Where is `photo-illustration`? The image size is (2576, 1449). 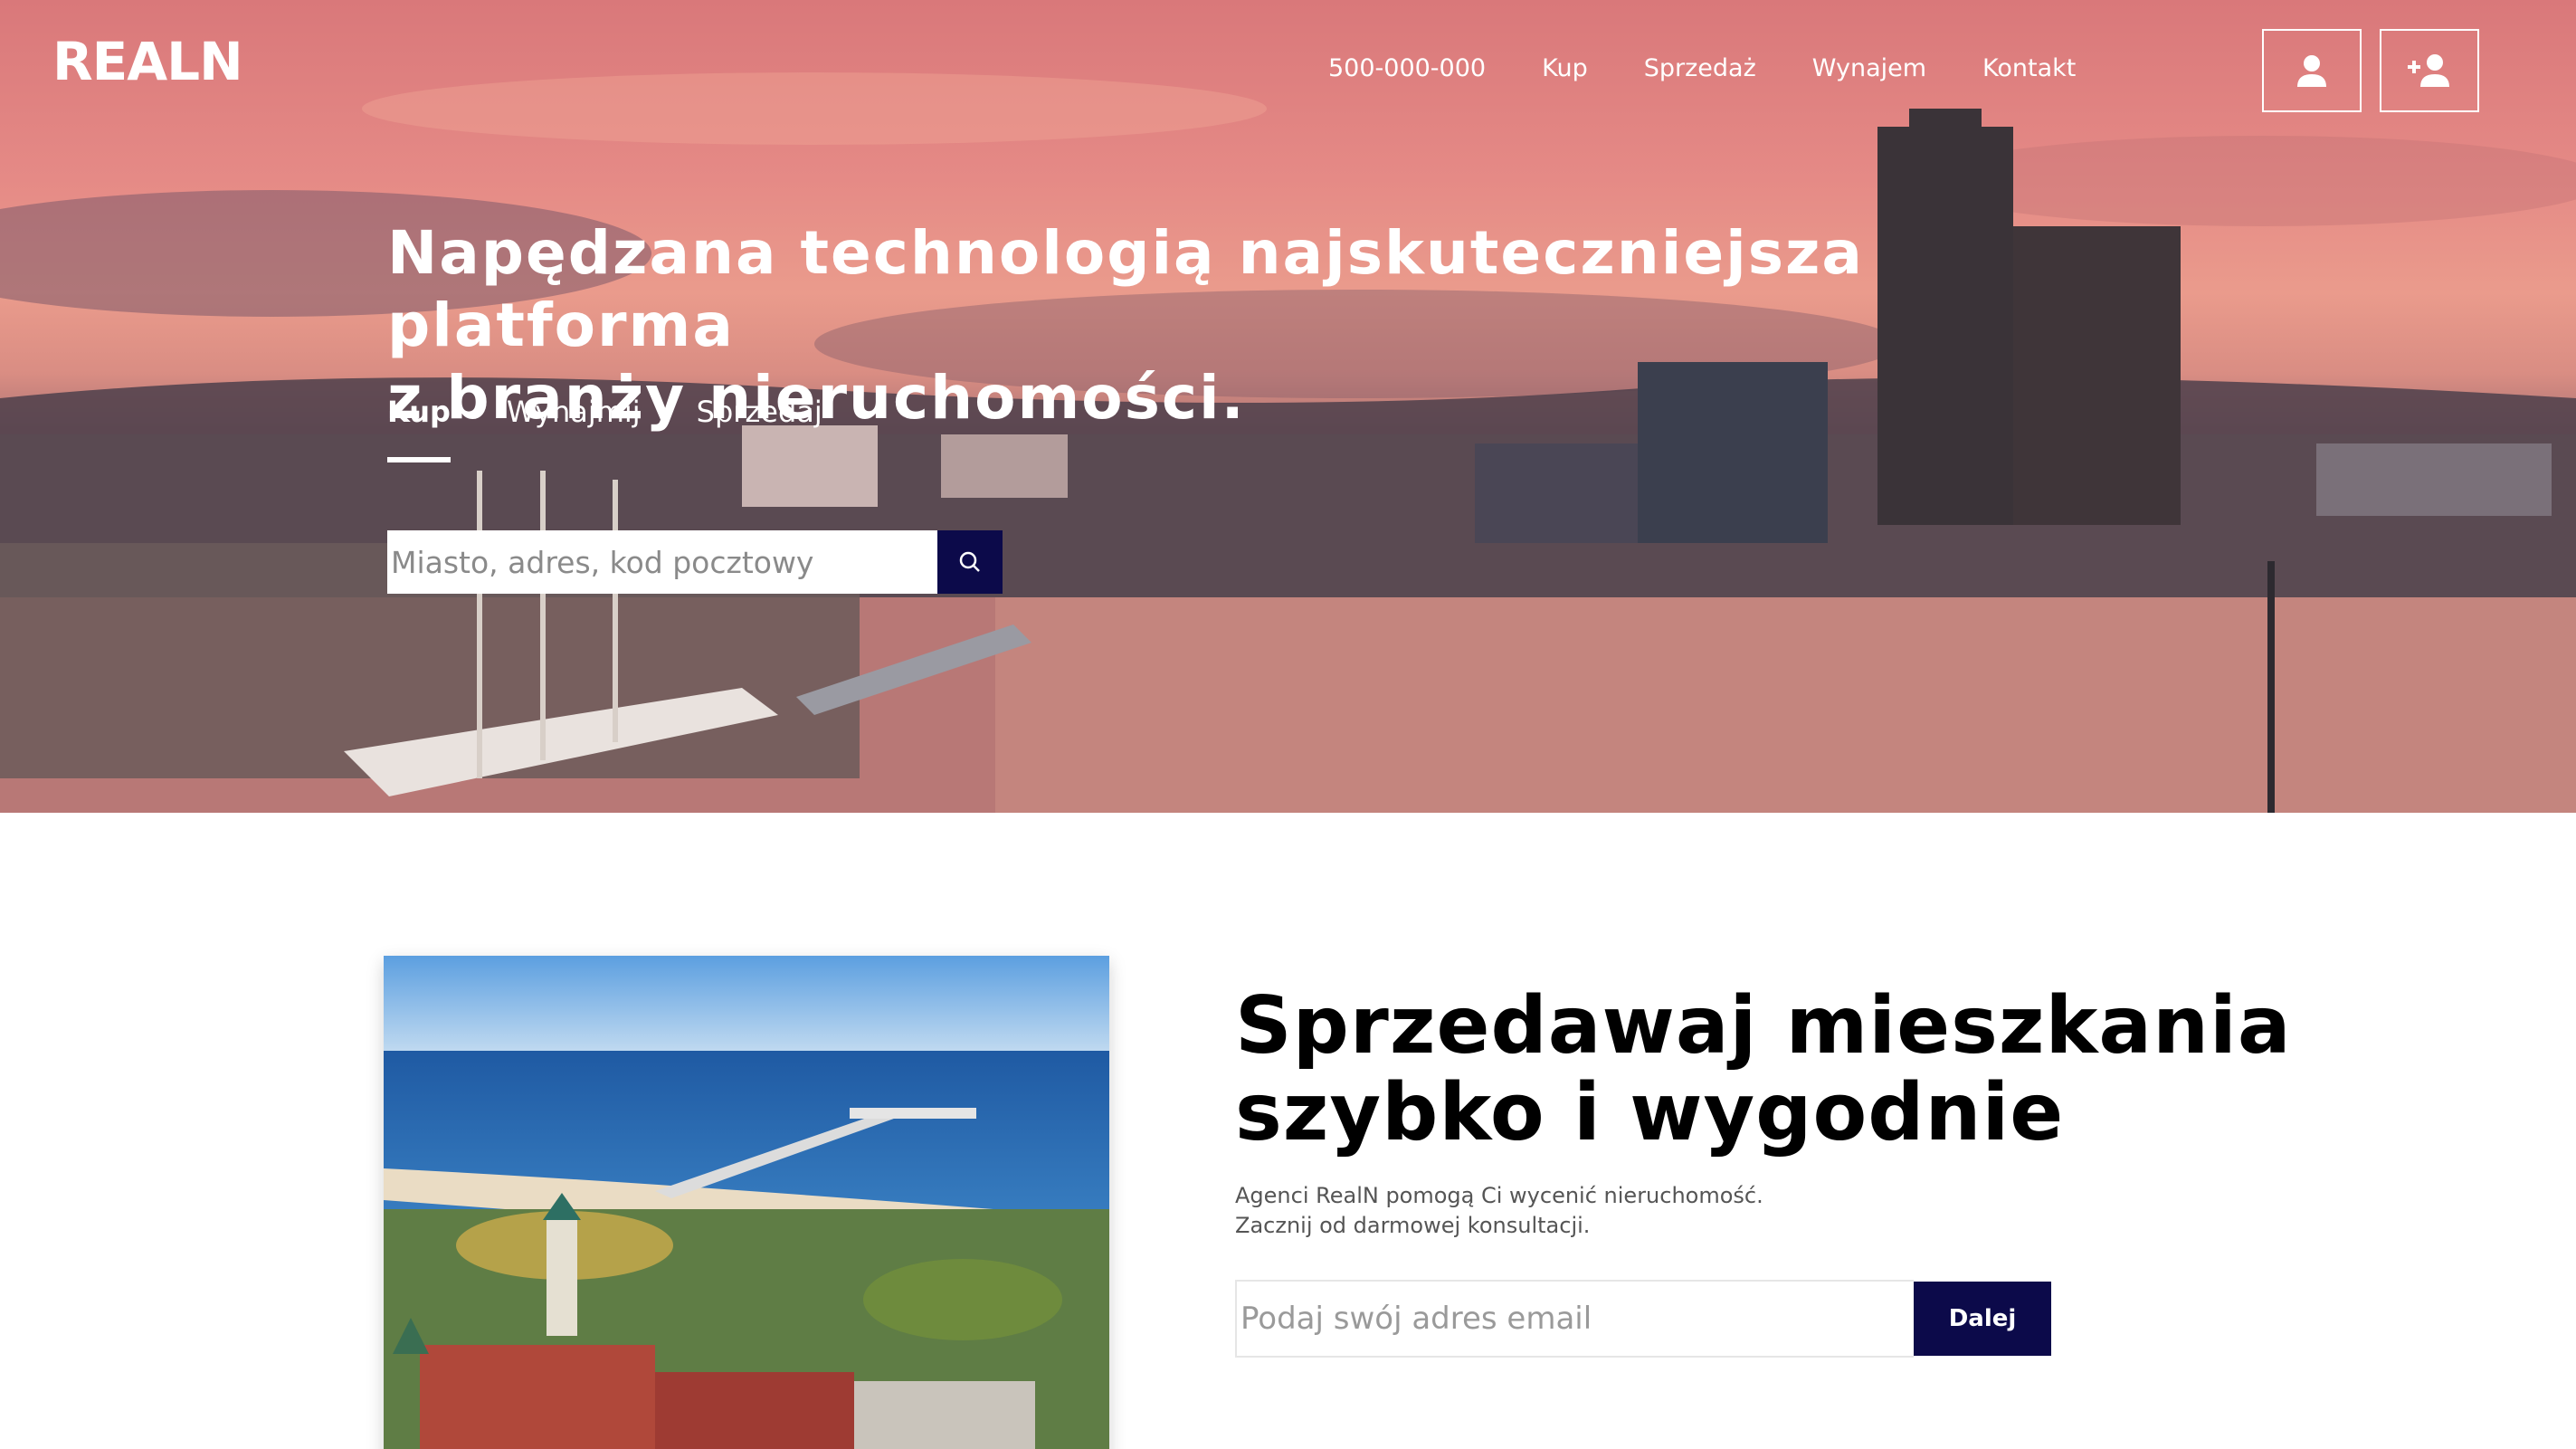
photo-illustration is located at coordinates (746, 1202).